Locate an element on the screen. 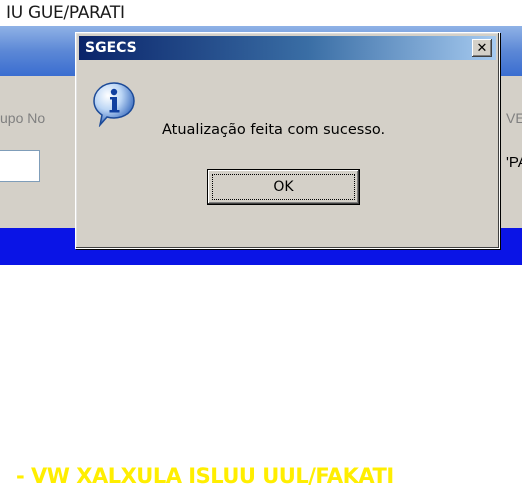  background-right-field-text: 'PA is located at coordinates (514, 162).